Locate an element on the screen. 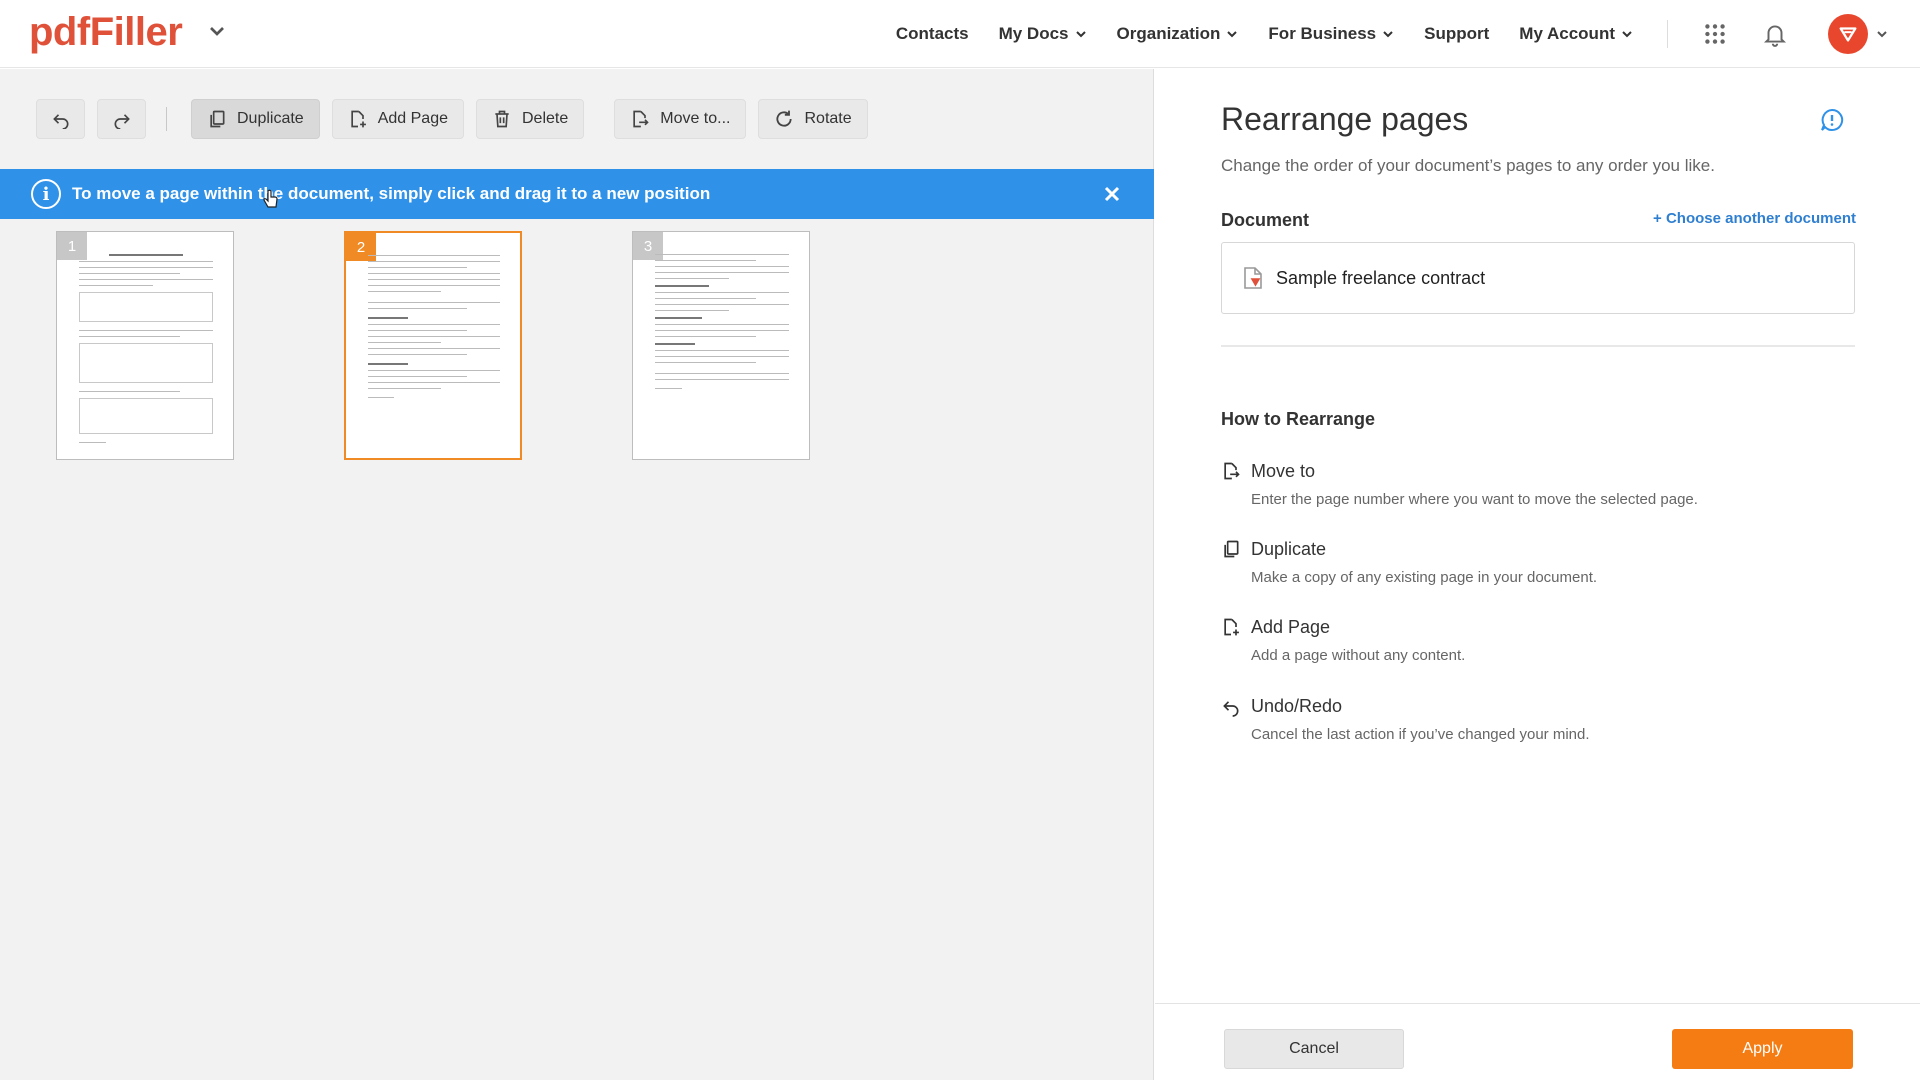  rotate-label: Rotate is located at coordinates (828, 118).